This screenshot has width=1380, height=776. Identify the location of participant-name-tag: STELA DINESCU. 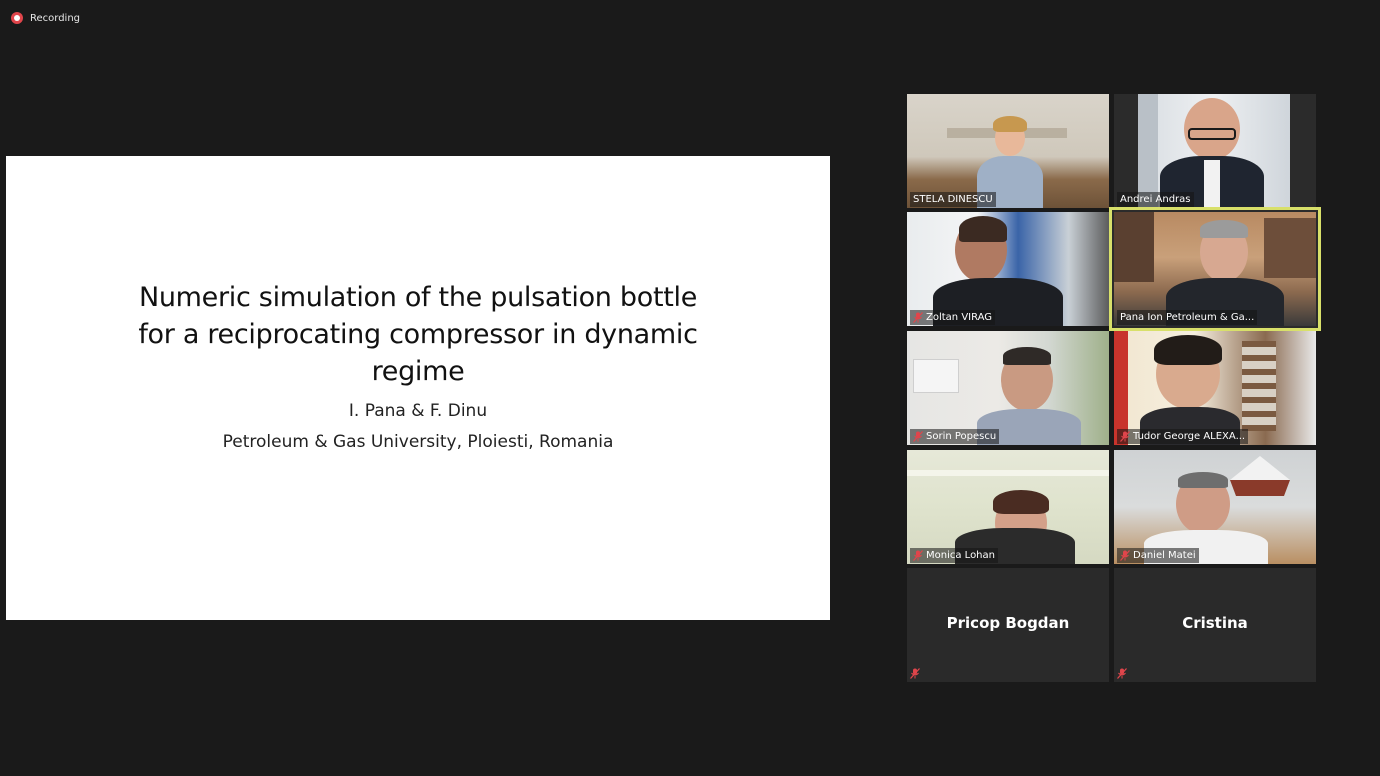
(953, 199).